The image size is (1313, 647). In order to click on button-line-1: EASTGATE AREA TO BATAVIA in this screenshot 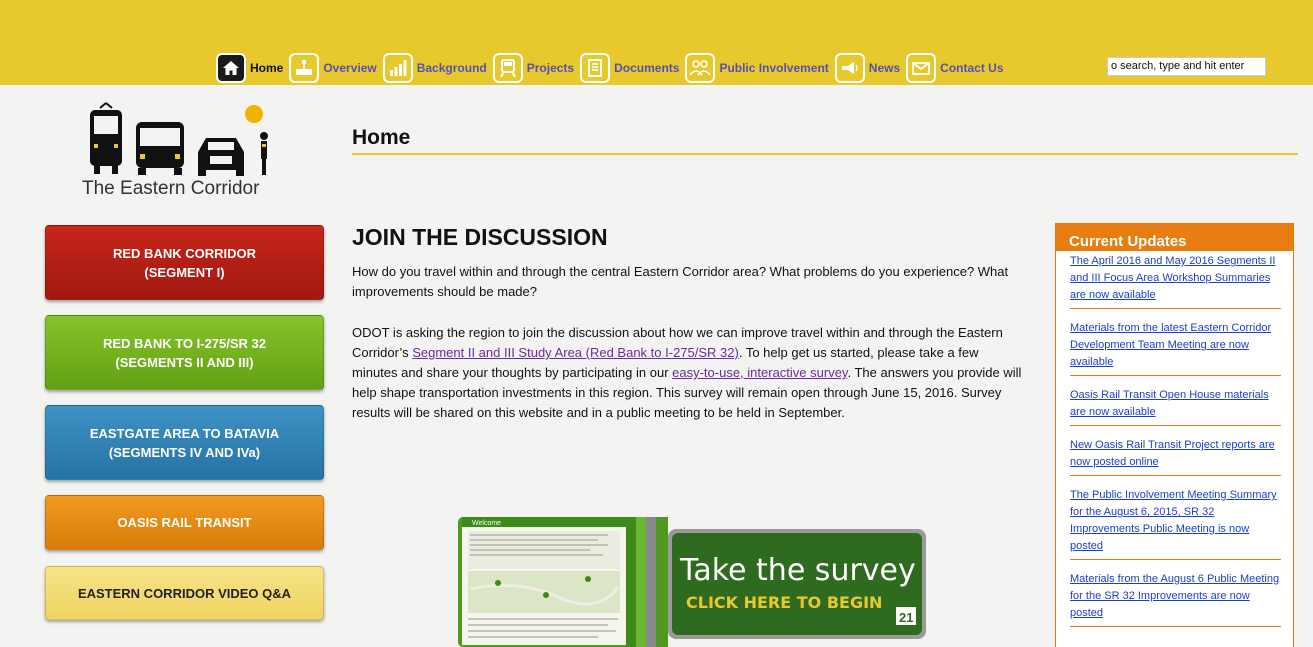, I will do `click(184, 433)`.